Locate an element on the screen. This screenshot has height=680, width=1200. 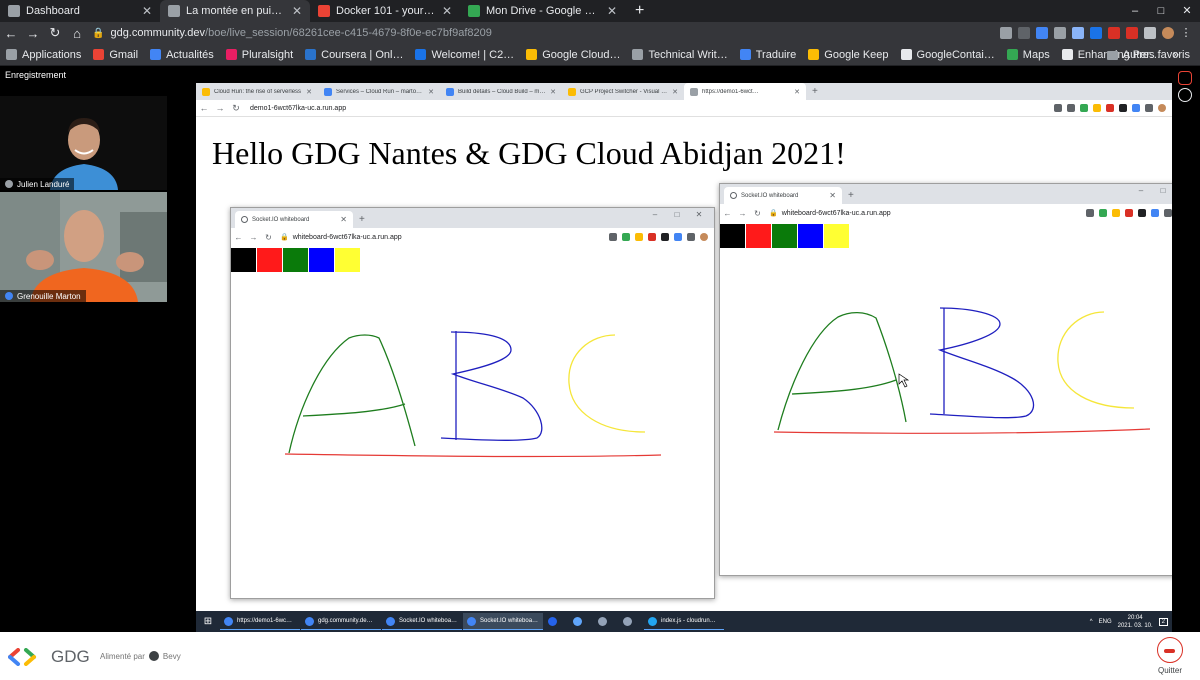
adblock-icon is located at coordinates (1114, 33).